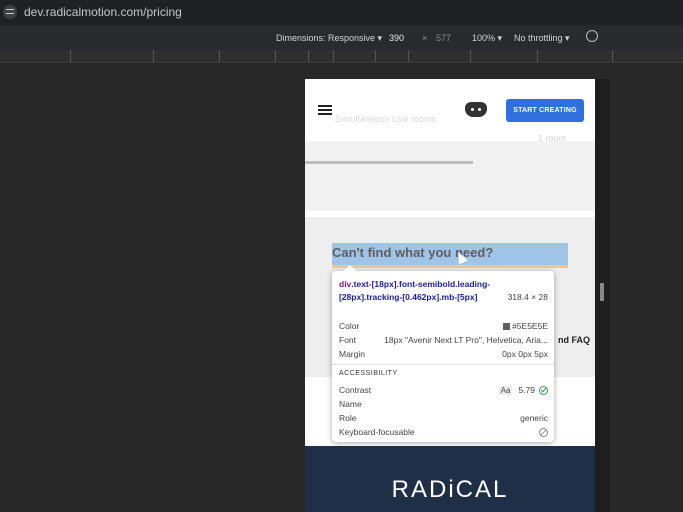 This screenshot has width=683, height=512. I want to click on check-circle-icon, so click(543, 390).